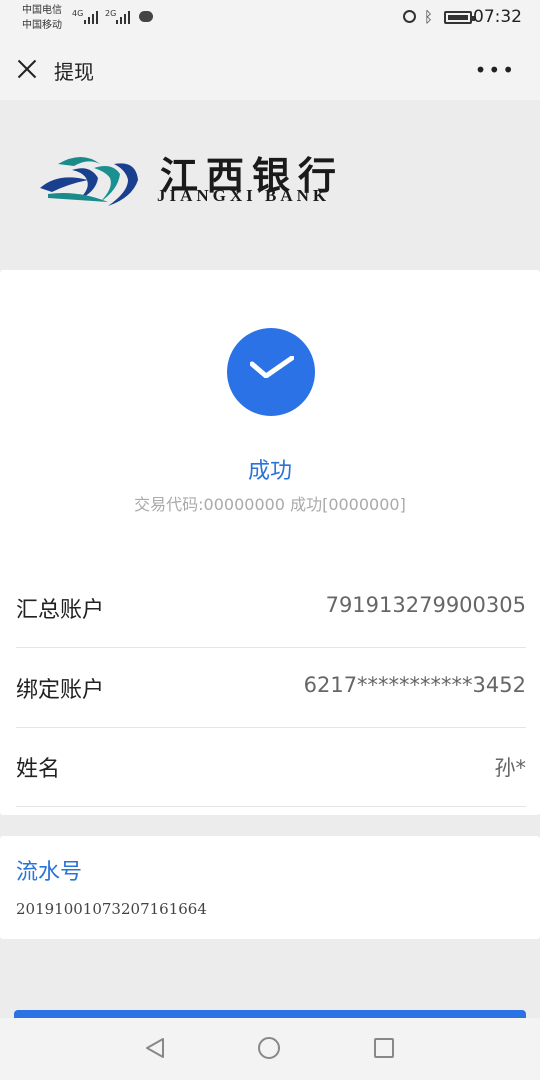 Image resolution: width=540 pixels, height=1080 pixels. Describe the element at coordinates (89, 181) in the screenshot. I see `bank-logo-icon` at that location.